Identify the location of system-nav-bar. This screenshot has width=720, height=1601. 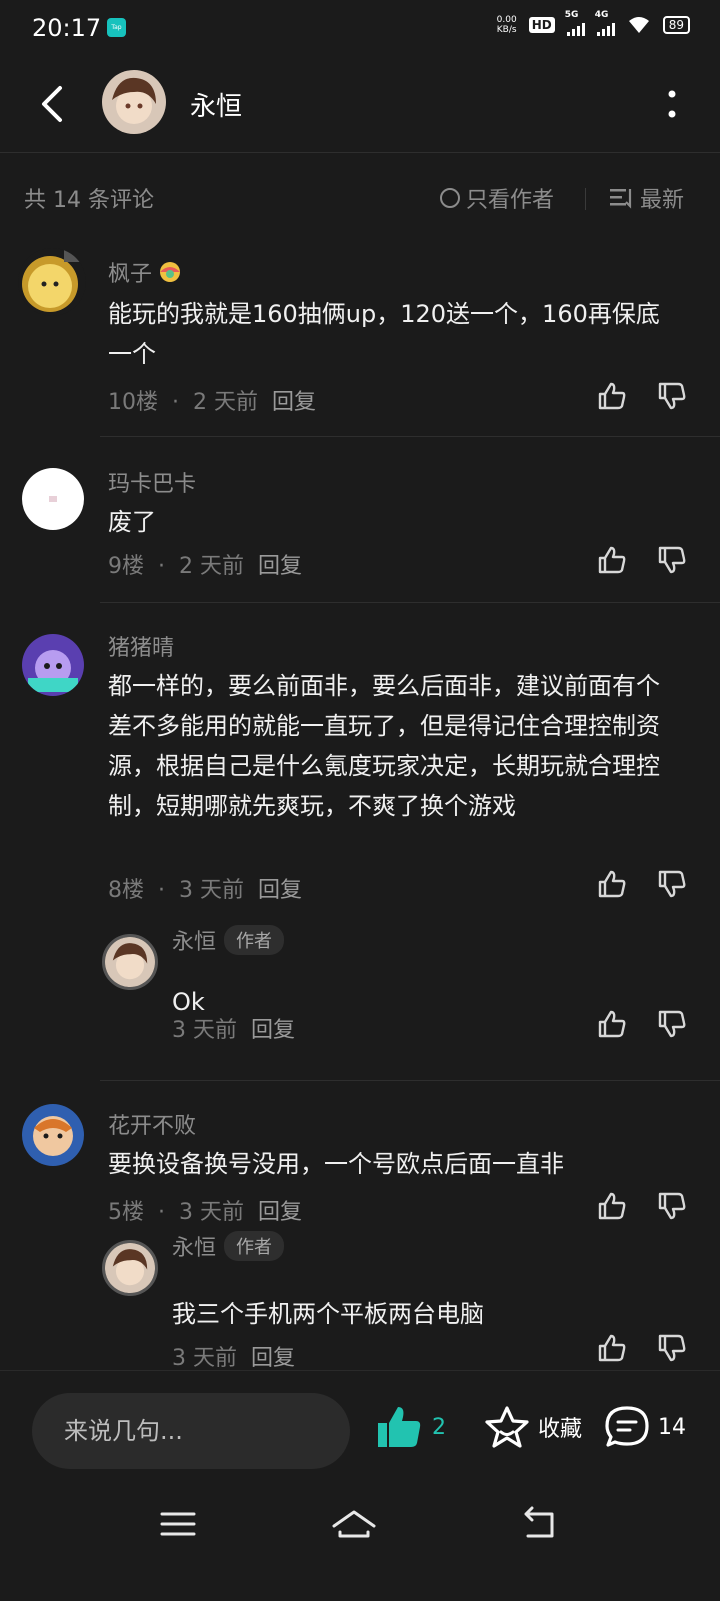
(360, 1540).